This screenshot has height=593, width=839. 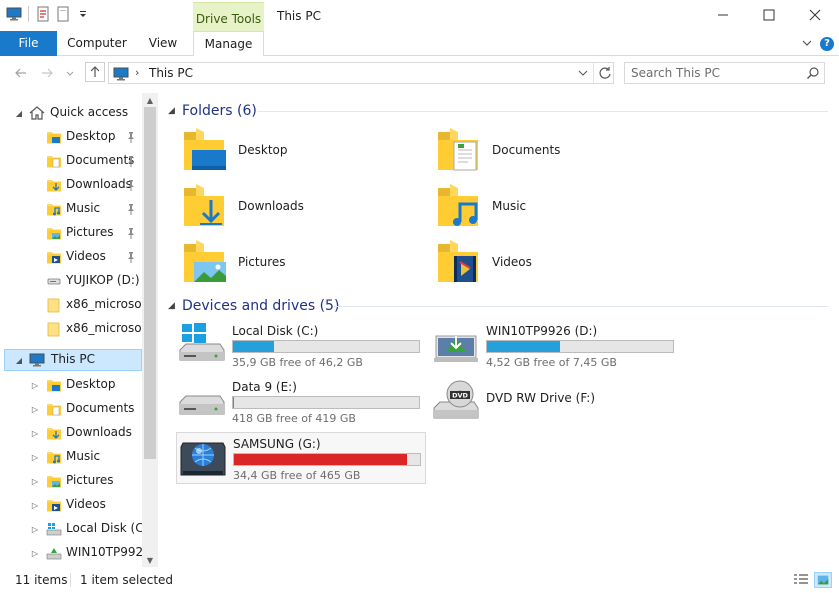 What do you see at coordinates (86, 256) in the screenshot?
I see `tree-label: Videos` at bounding box center [86, 256].